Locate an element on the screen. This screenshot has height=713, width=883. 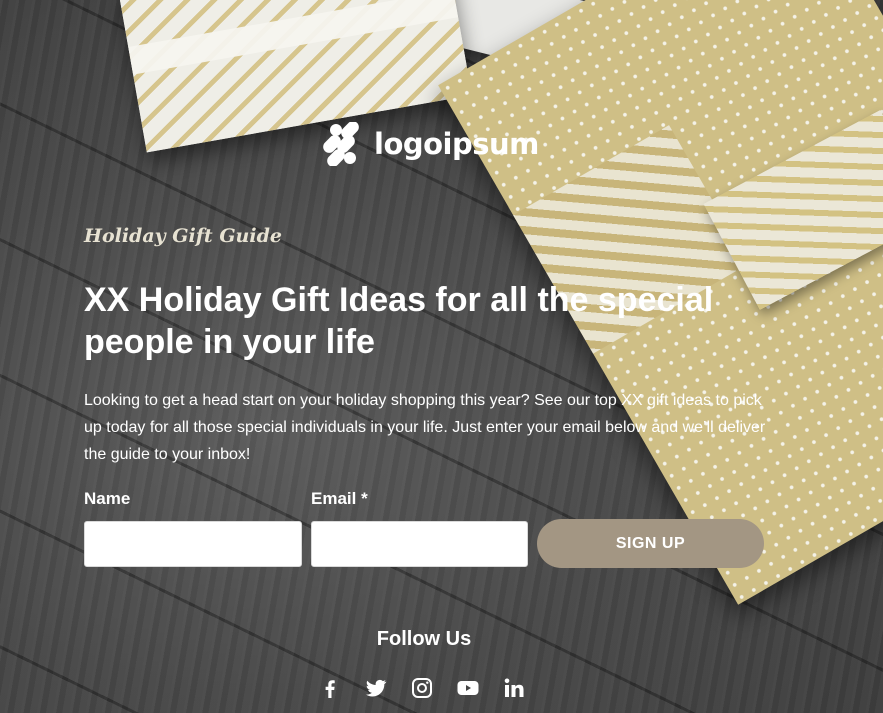
facebook-icon is located at coordinates (330, 688).